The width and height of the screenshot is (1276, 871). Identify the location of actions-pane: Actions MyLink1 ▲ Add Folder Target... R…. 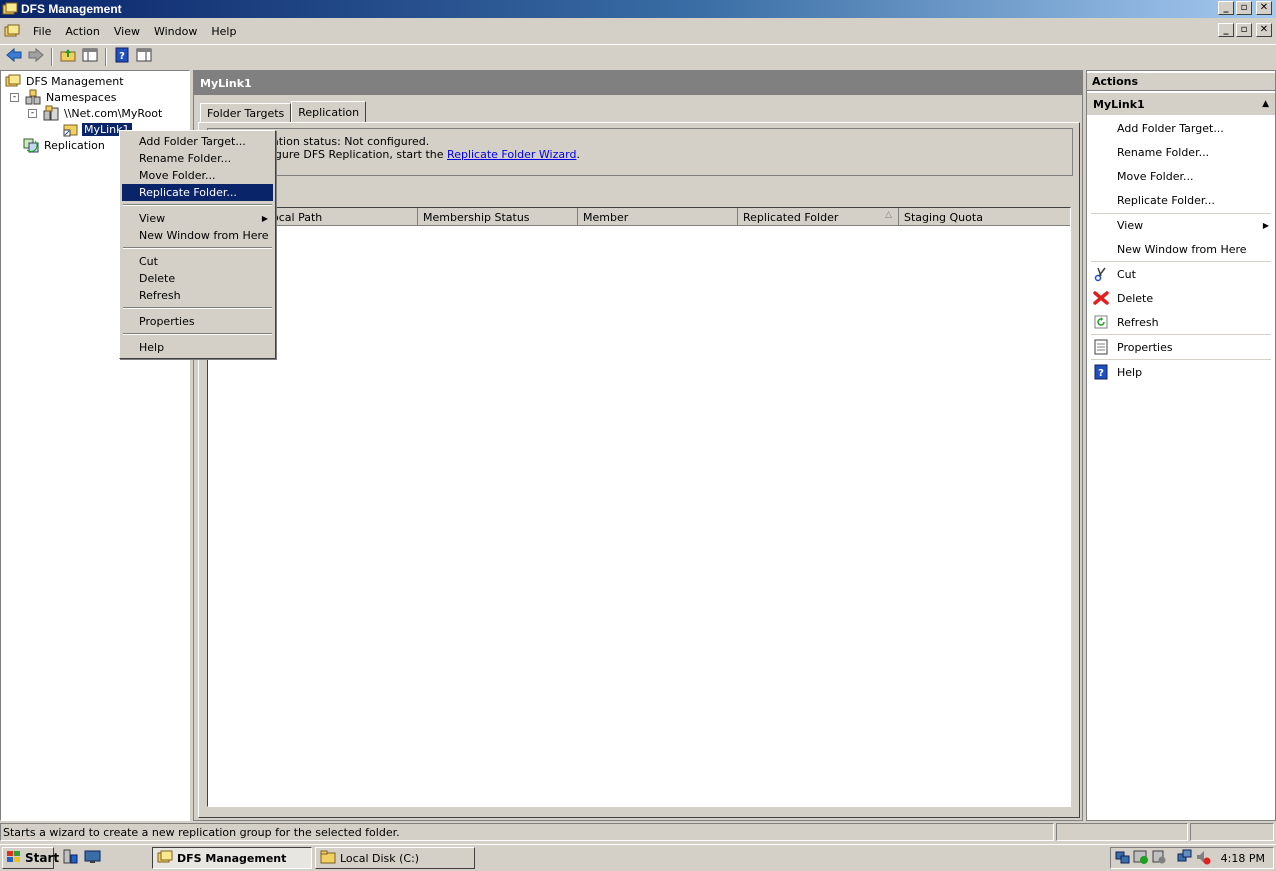
(1181, 445).